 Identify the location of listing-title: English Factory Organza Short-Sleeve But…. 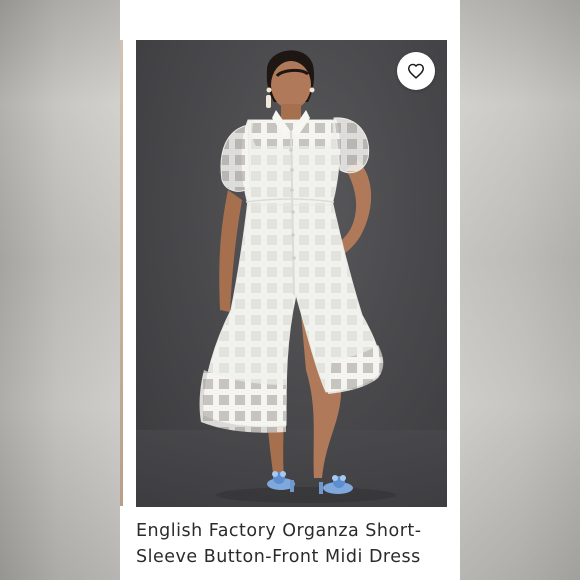
(295, 544).